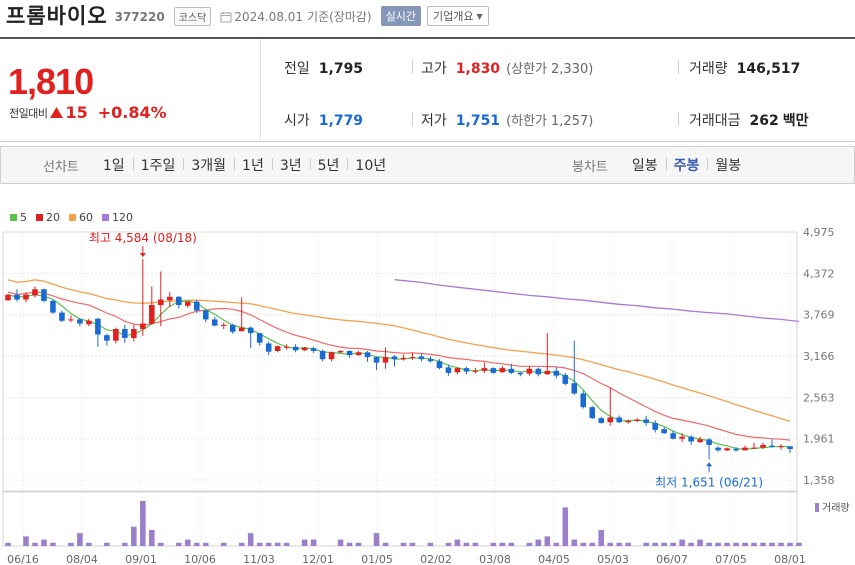  I want to click on tab-daily: 일봉, so click(645, 165).